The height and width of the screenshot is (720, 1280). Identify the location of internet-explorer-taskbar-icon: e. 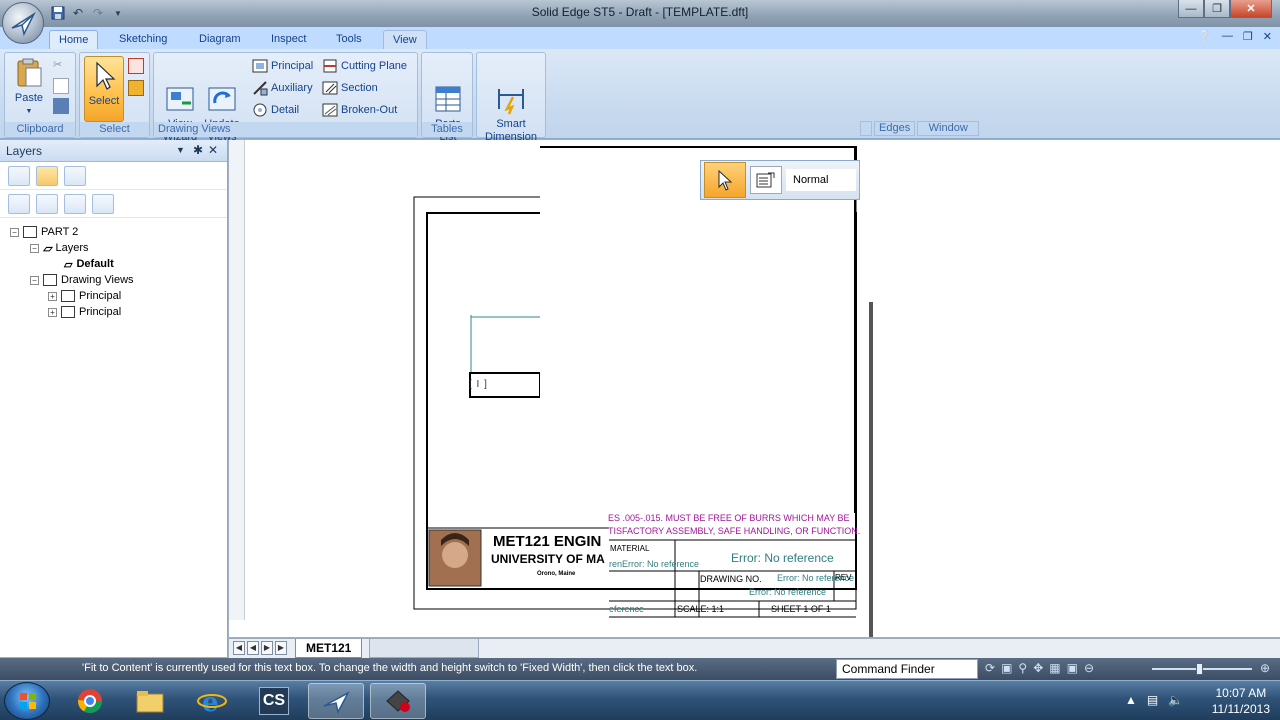
(212, 701).